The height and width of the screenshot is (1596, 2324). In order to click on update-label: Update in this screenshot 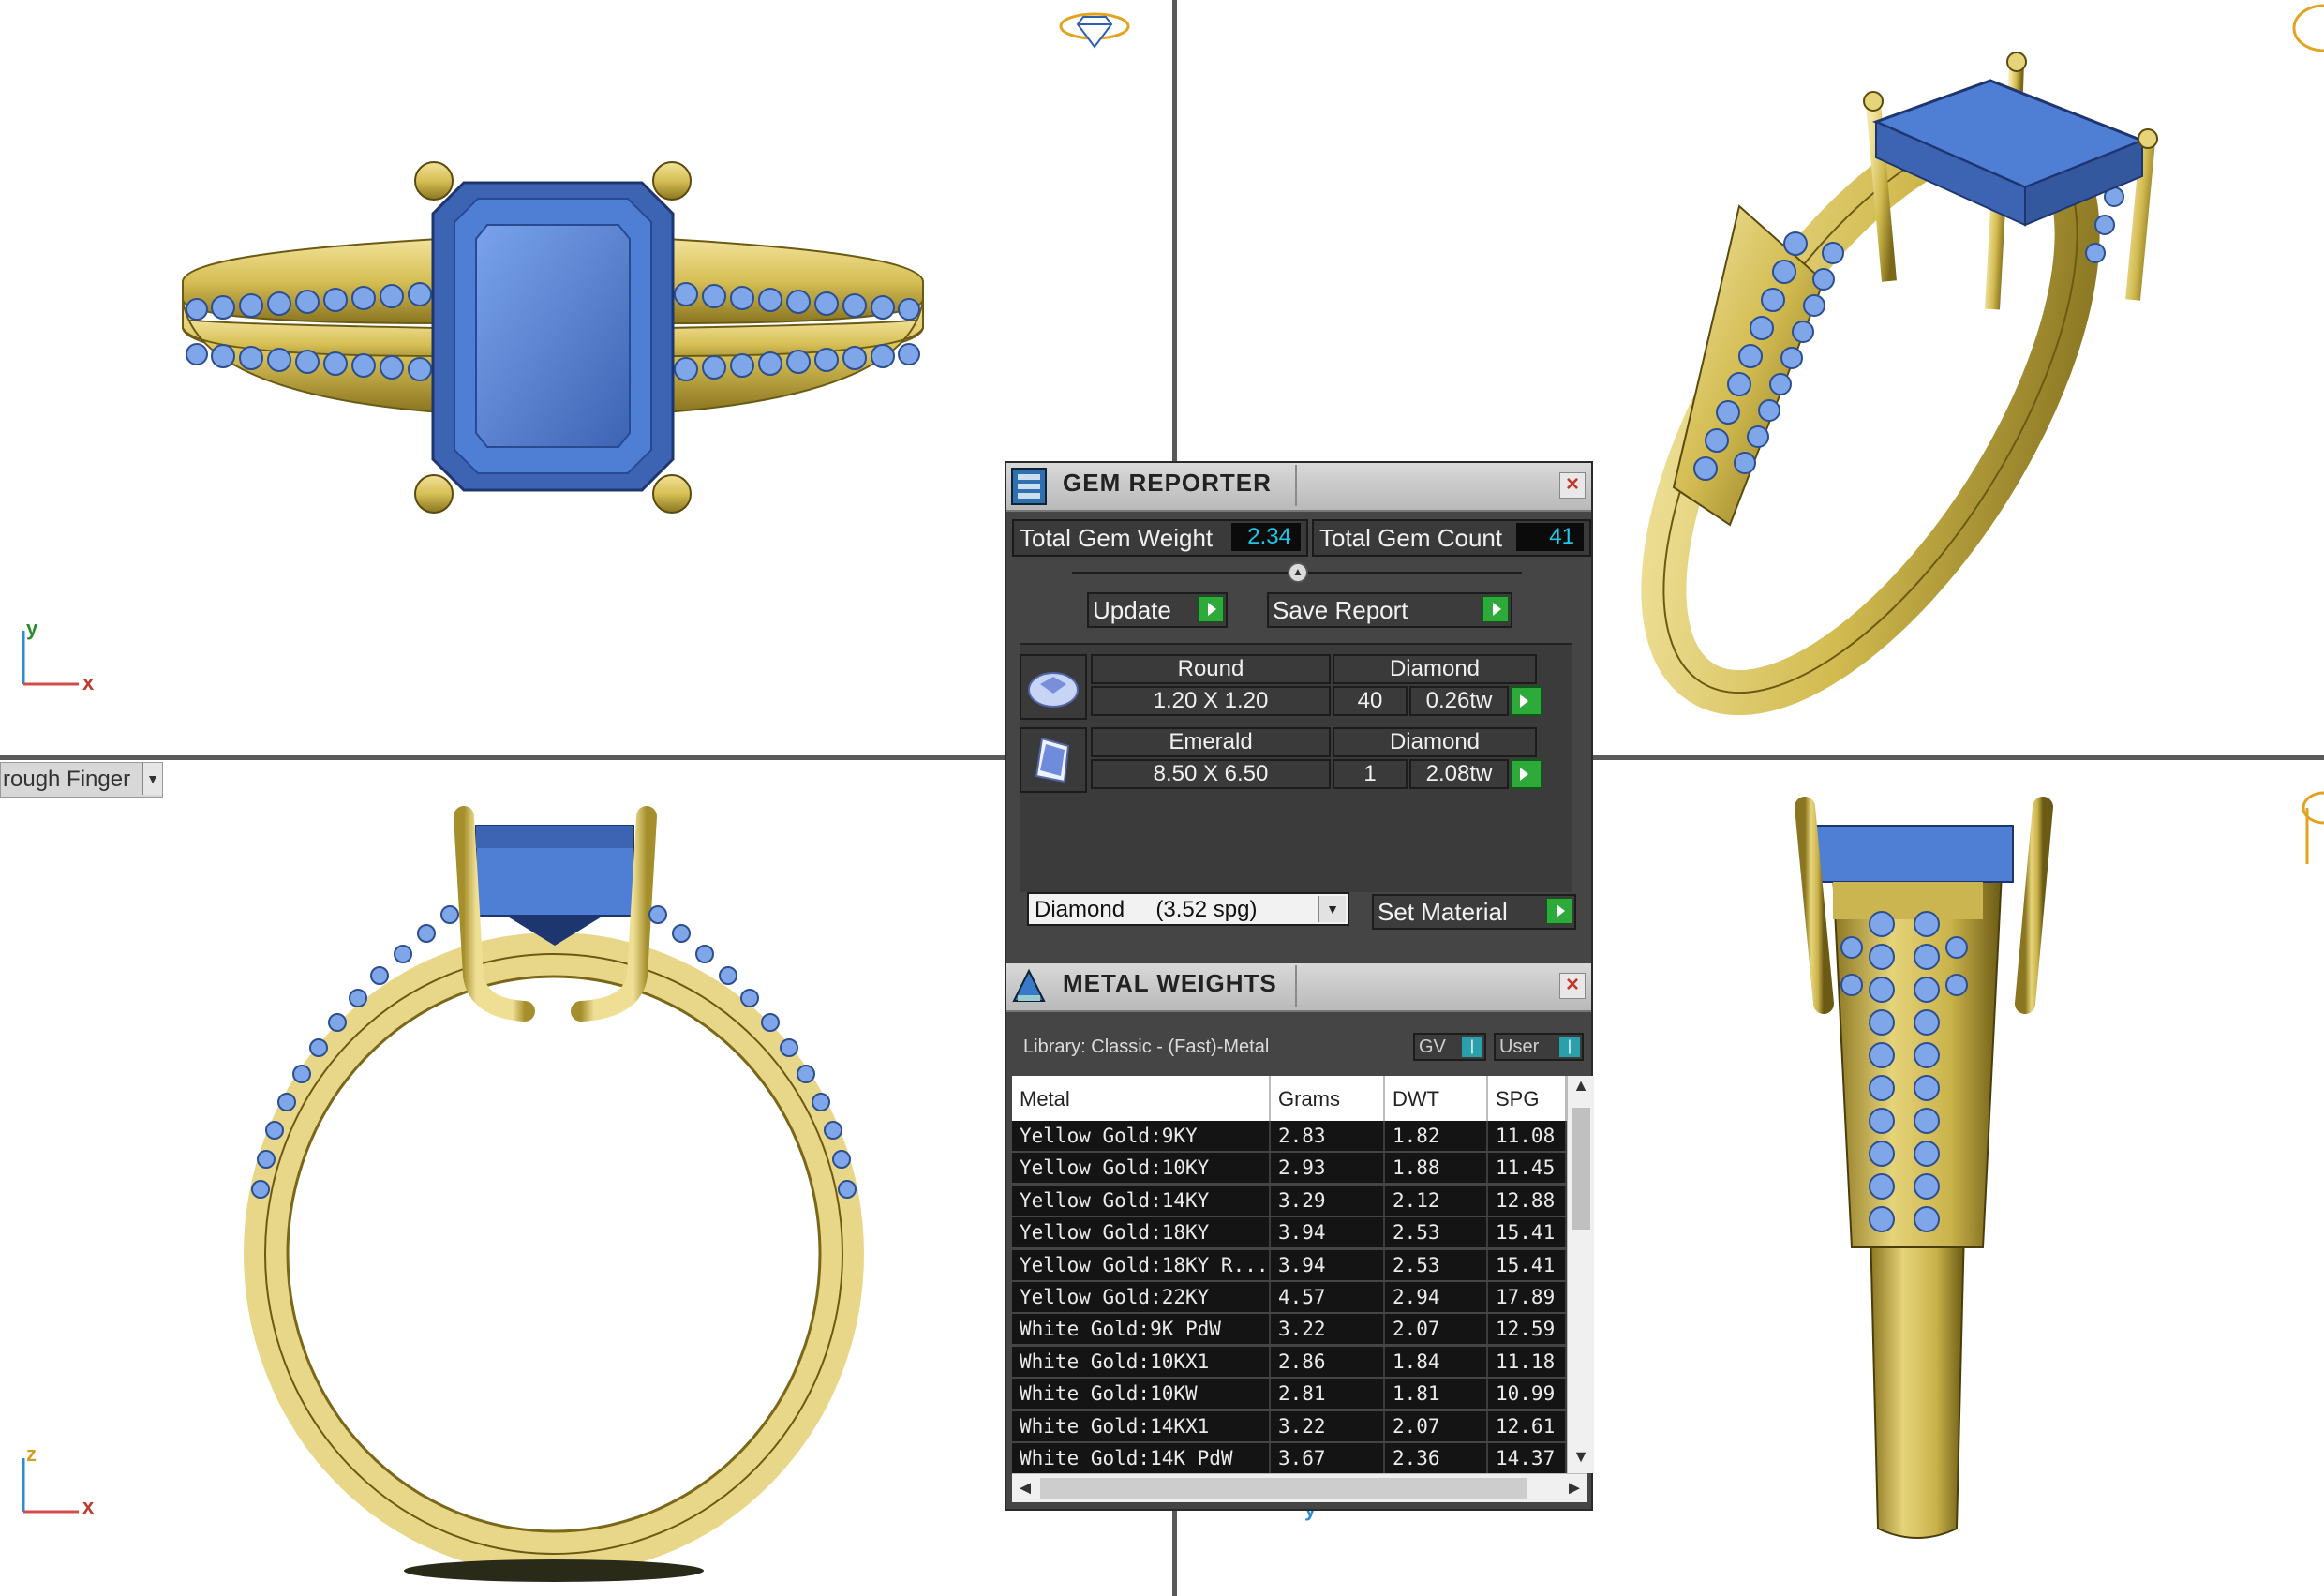, I will do `click(1132, 610)`.